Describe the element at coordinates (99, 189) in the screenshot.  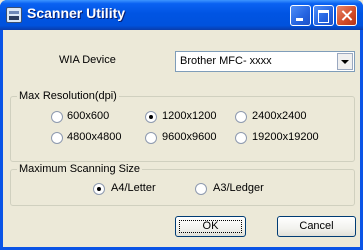
I see `radio-a4-letter` at that location.